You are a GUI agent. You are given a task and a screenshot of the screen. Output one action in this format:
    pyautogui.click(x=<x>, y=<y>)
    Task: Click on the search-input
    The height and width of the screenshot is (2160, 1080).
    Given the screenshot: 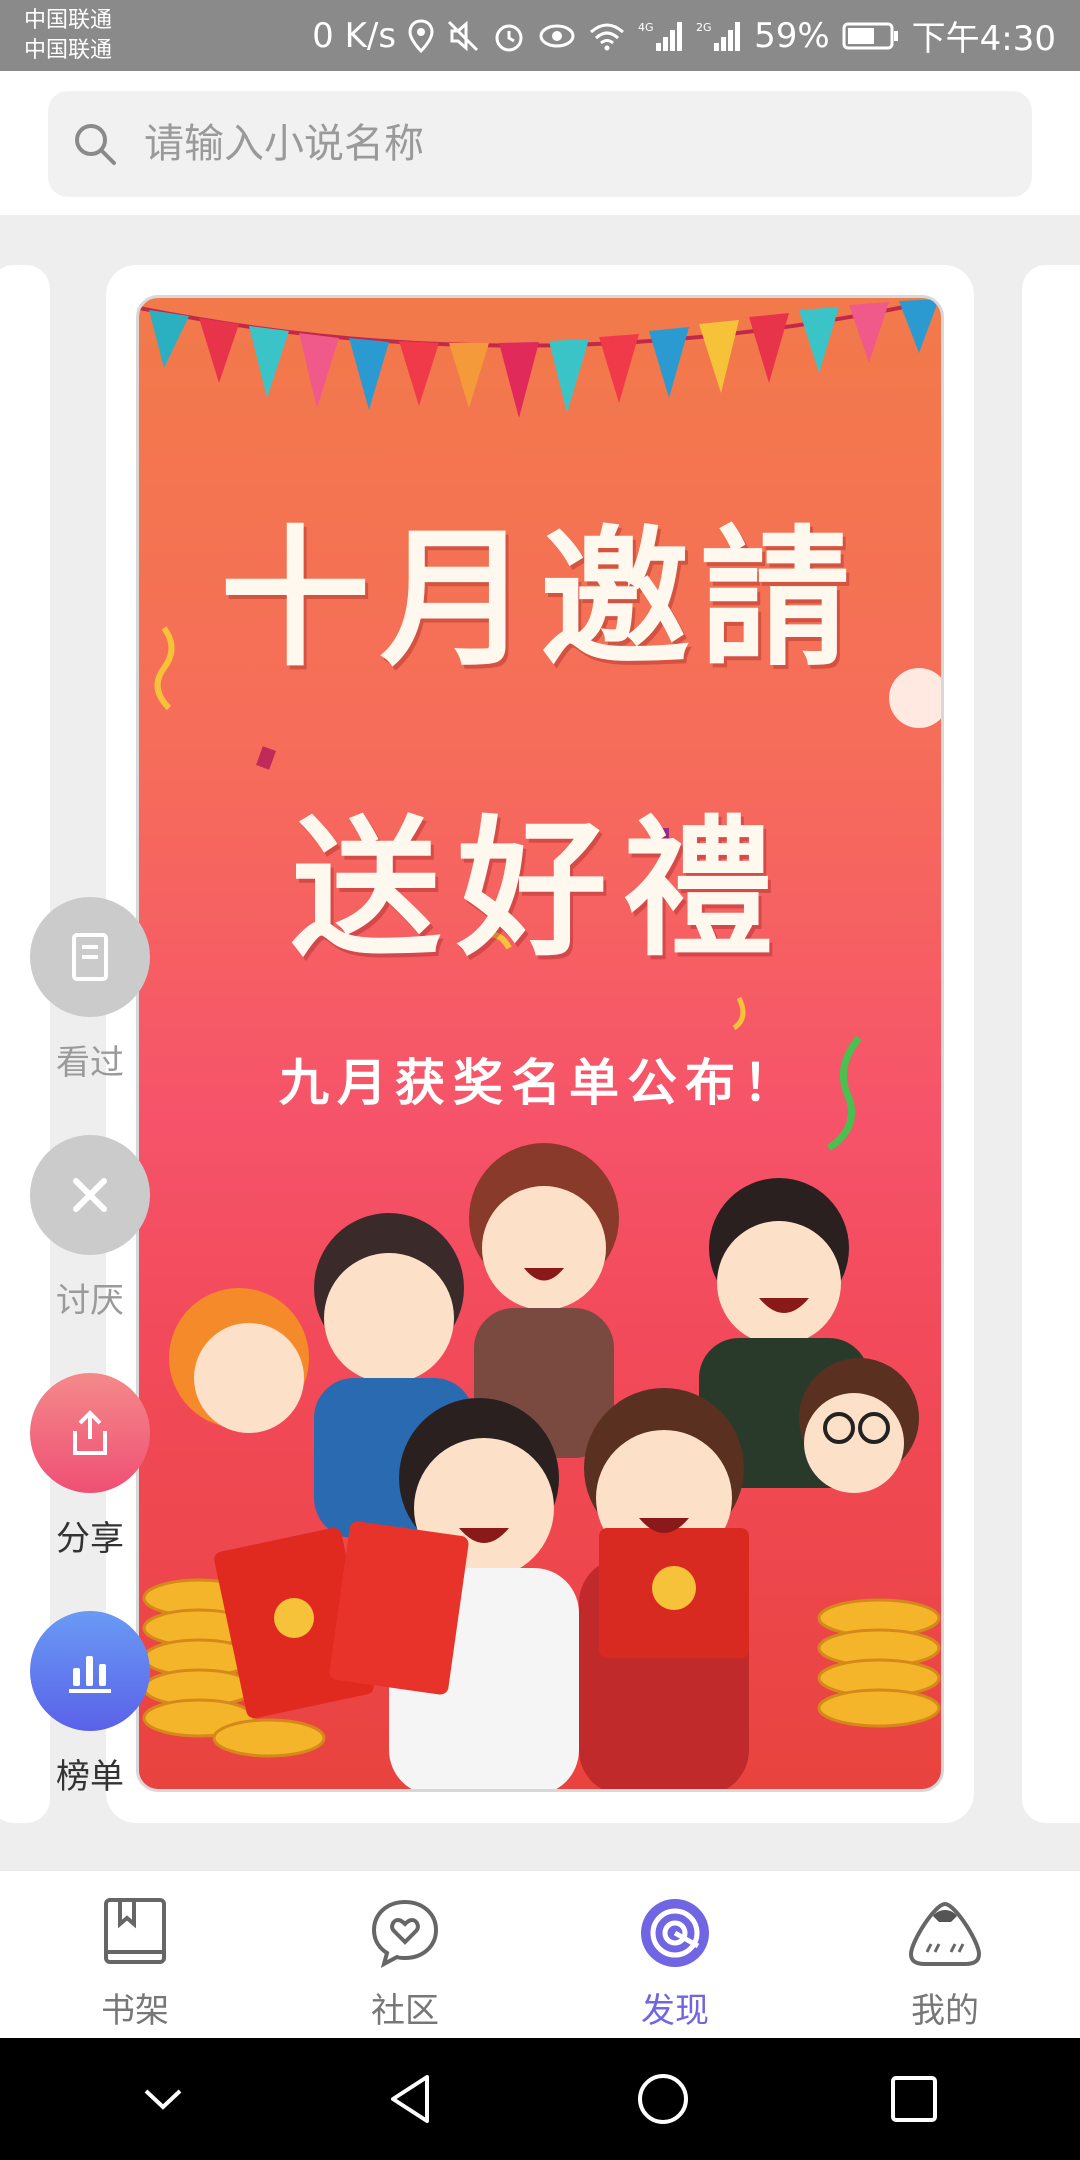 What is the action you would take?
    pyautogui.click(x=542, y=144)
    